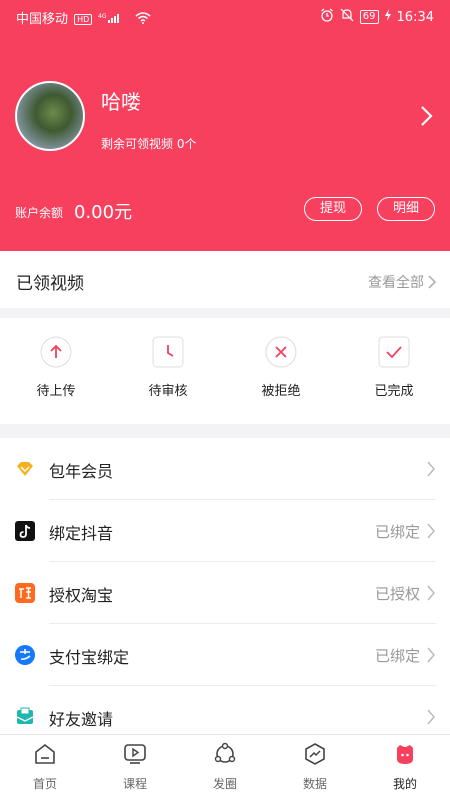  I want to click on invite-icon, so click(25, 717).